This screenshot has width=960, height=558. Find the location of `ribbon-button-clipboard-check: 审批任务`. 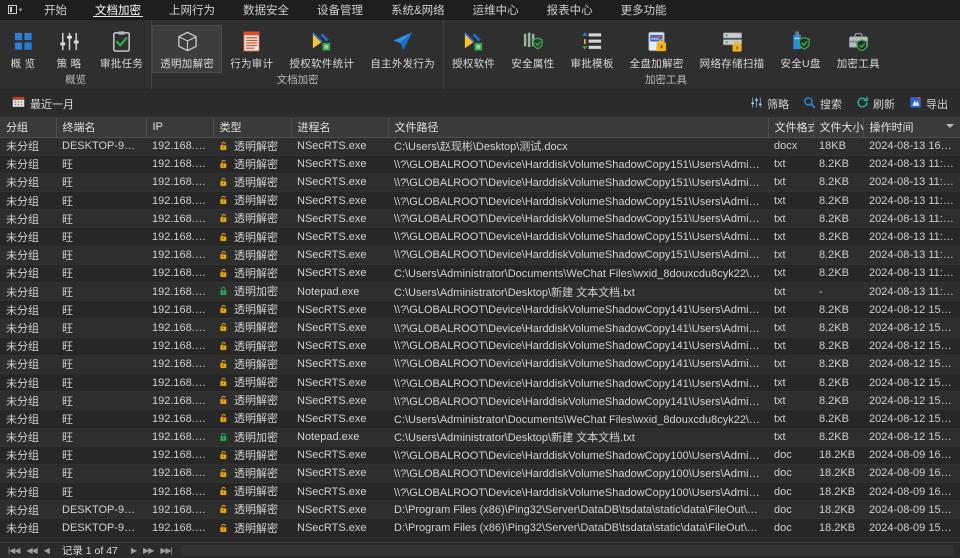

ribbon-button-clipboard-check: 审批任务 is located at coordinates (121, 49).